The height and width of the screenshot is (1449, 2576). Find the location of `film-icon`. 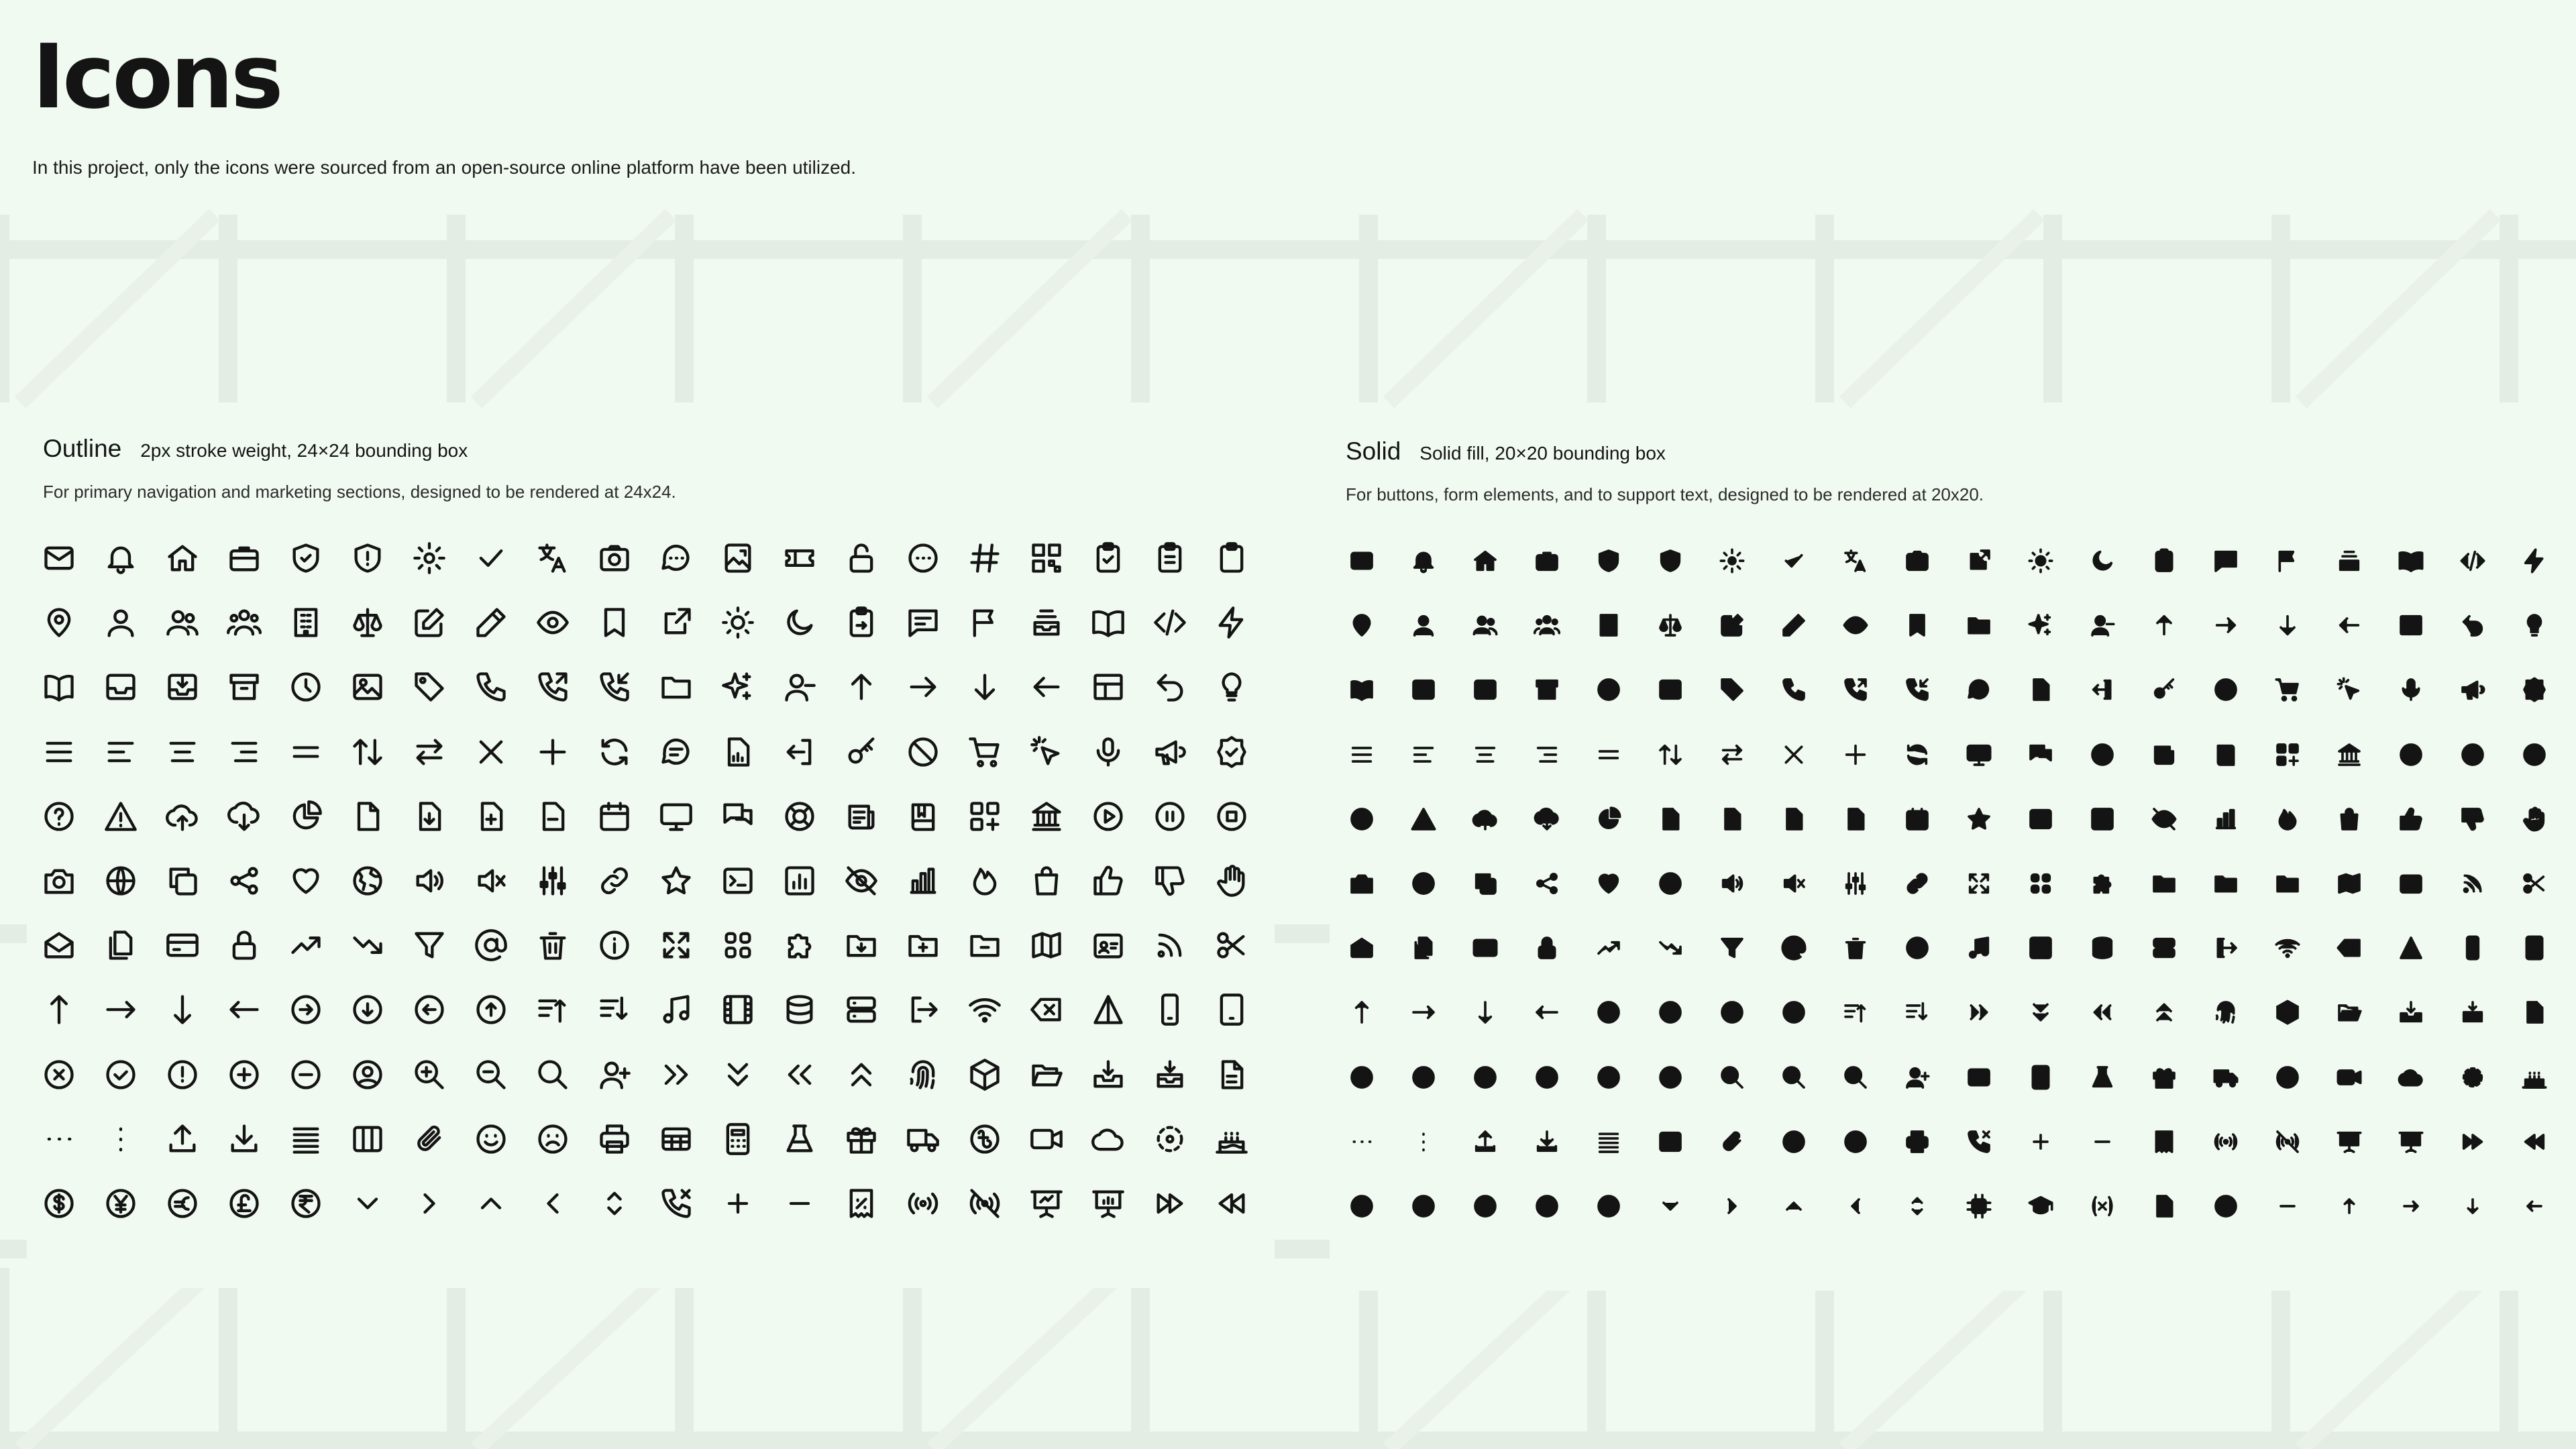

film-icon is located at coordinates (737, 1009).